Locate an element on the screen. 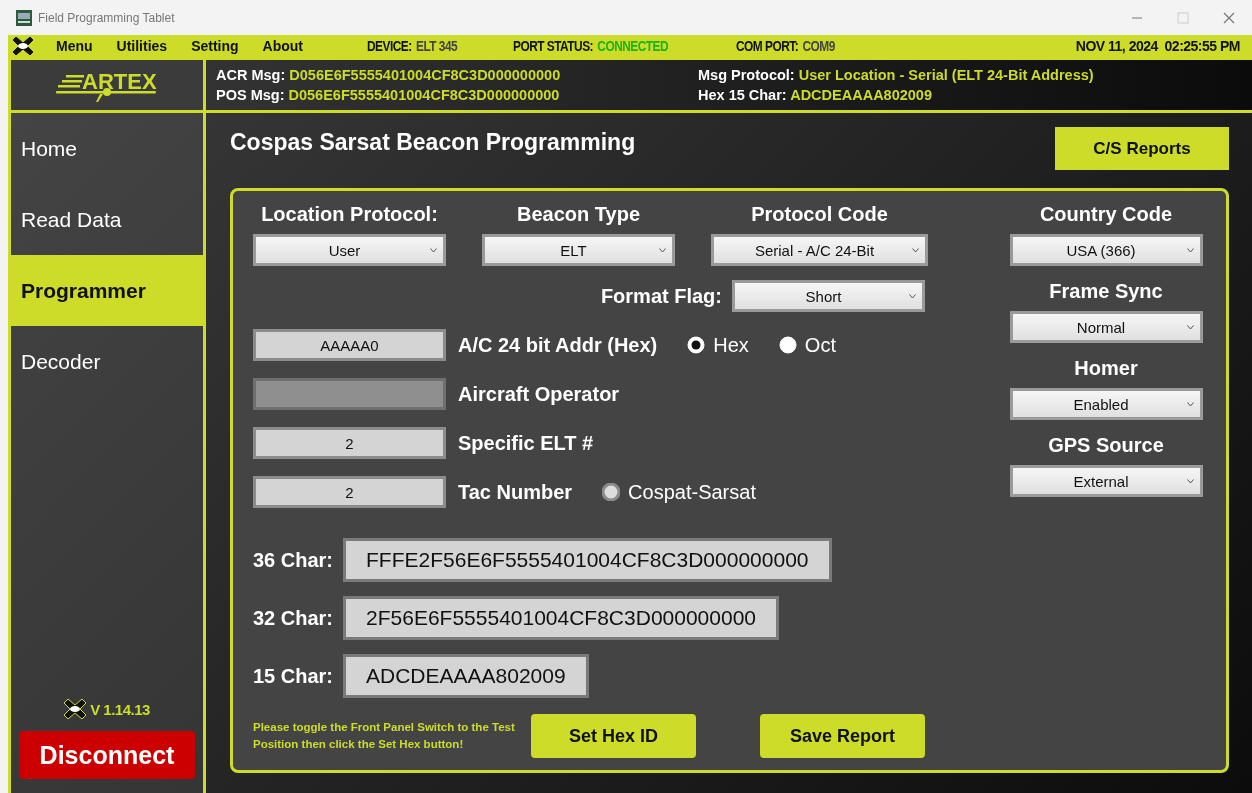 The height and width of the screenshot is (793, 1252). field-label: Location Protocol: is located at coordinates (349, 214).